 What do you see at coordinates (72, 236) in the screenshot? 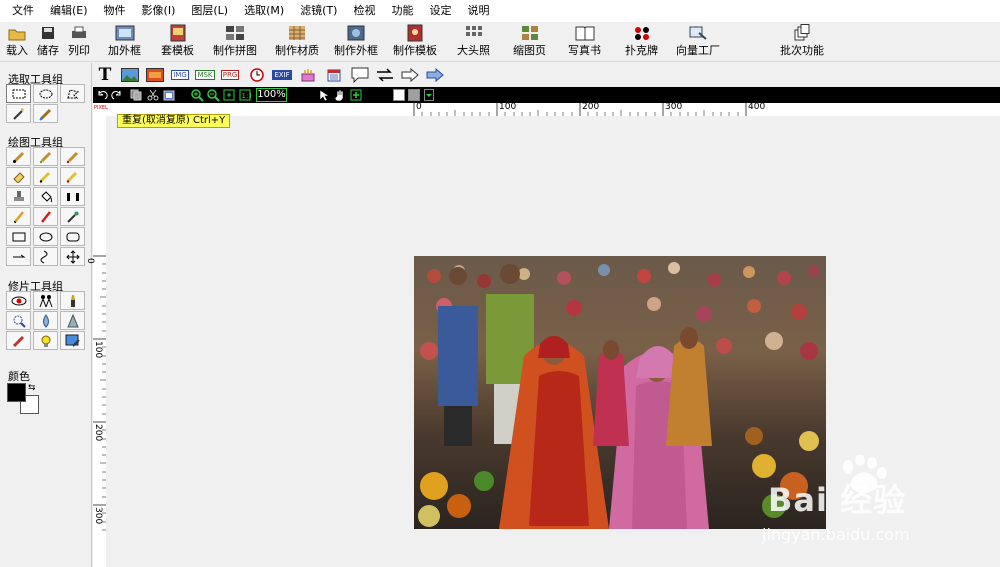
I see `rounded-rect-tool` at bounding box center [72, 236].